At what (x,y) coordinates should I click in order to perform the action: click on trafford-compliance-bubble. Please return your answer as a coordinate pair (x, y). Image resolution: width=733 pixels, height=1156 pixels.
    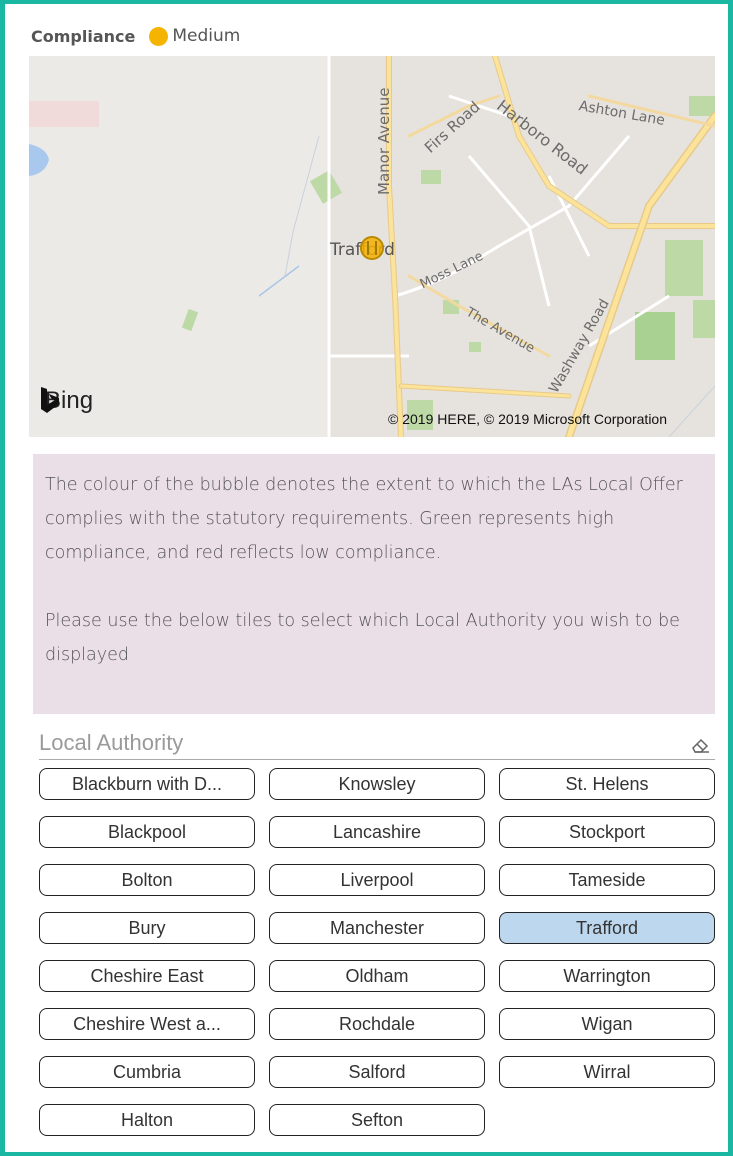
    Looking at the image, I should click on (372, 248).